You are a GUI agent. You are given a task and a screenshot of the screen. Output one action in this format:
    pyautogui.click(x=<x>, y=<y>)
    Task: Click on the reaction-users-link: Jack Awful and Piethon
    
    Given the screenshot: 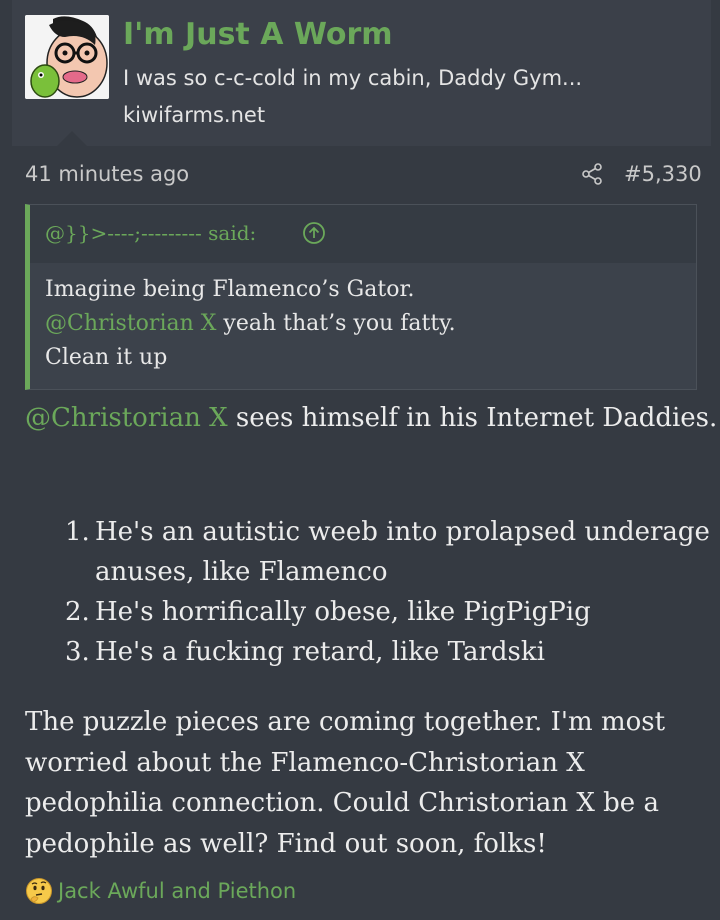 What is the action you would take?
    pyautogui.click(x=177, y=891)
    